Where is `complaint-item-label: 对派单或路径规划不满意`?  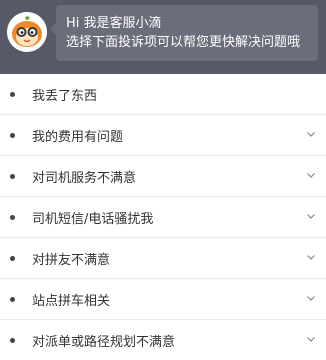
complaint-item-label: 对派单或路径规划不满意 is located at coordinates (104, 342).